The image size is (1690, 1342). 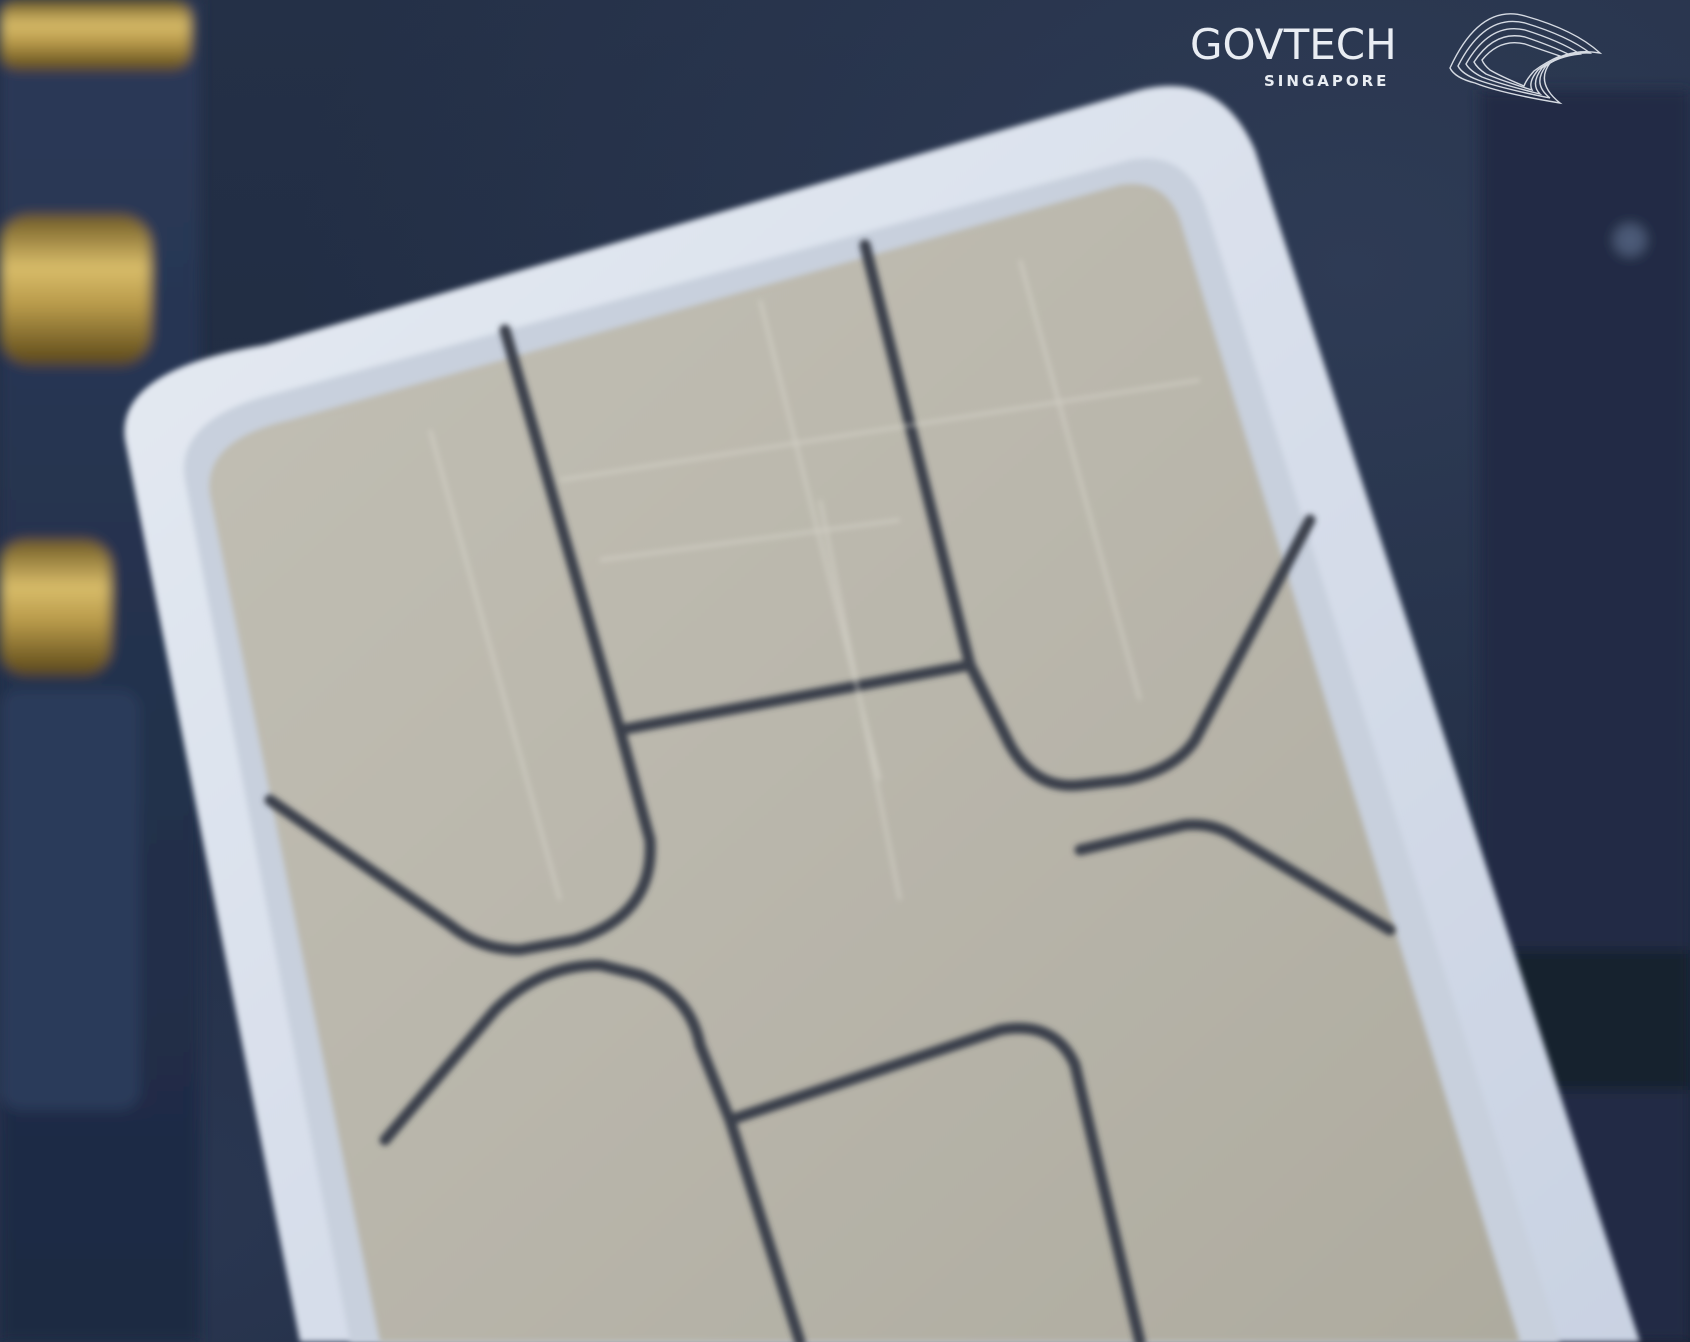 What do you see at coordinates (1400, 58) in the screenshot?
I see `govtech-logo: GOVTECH SINGAPORE` at bounding box center [1400, 58].